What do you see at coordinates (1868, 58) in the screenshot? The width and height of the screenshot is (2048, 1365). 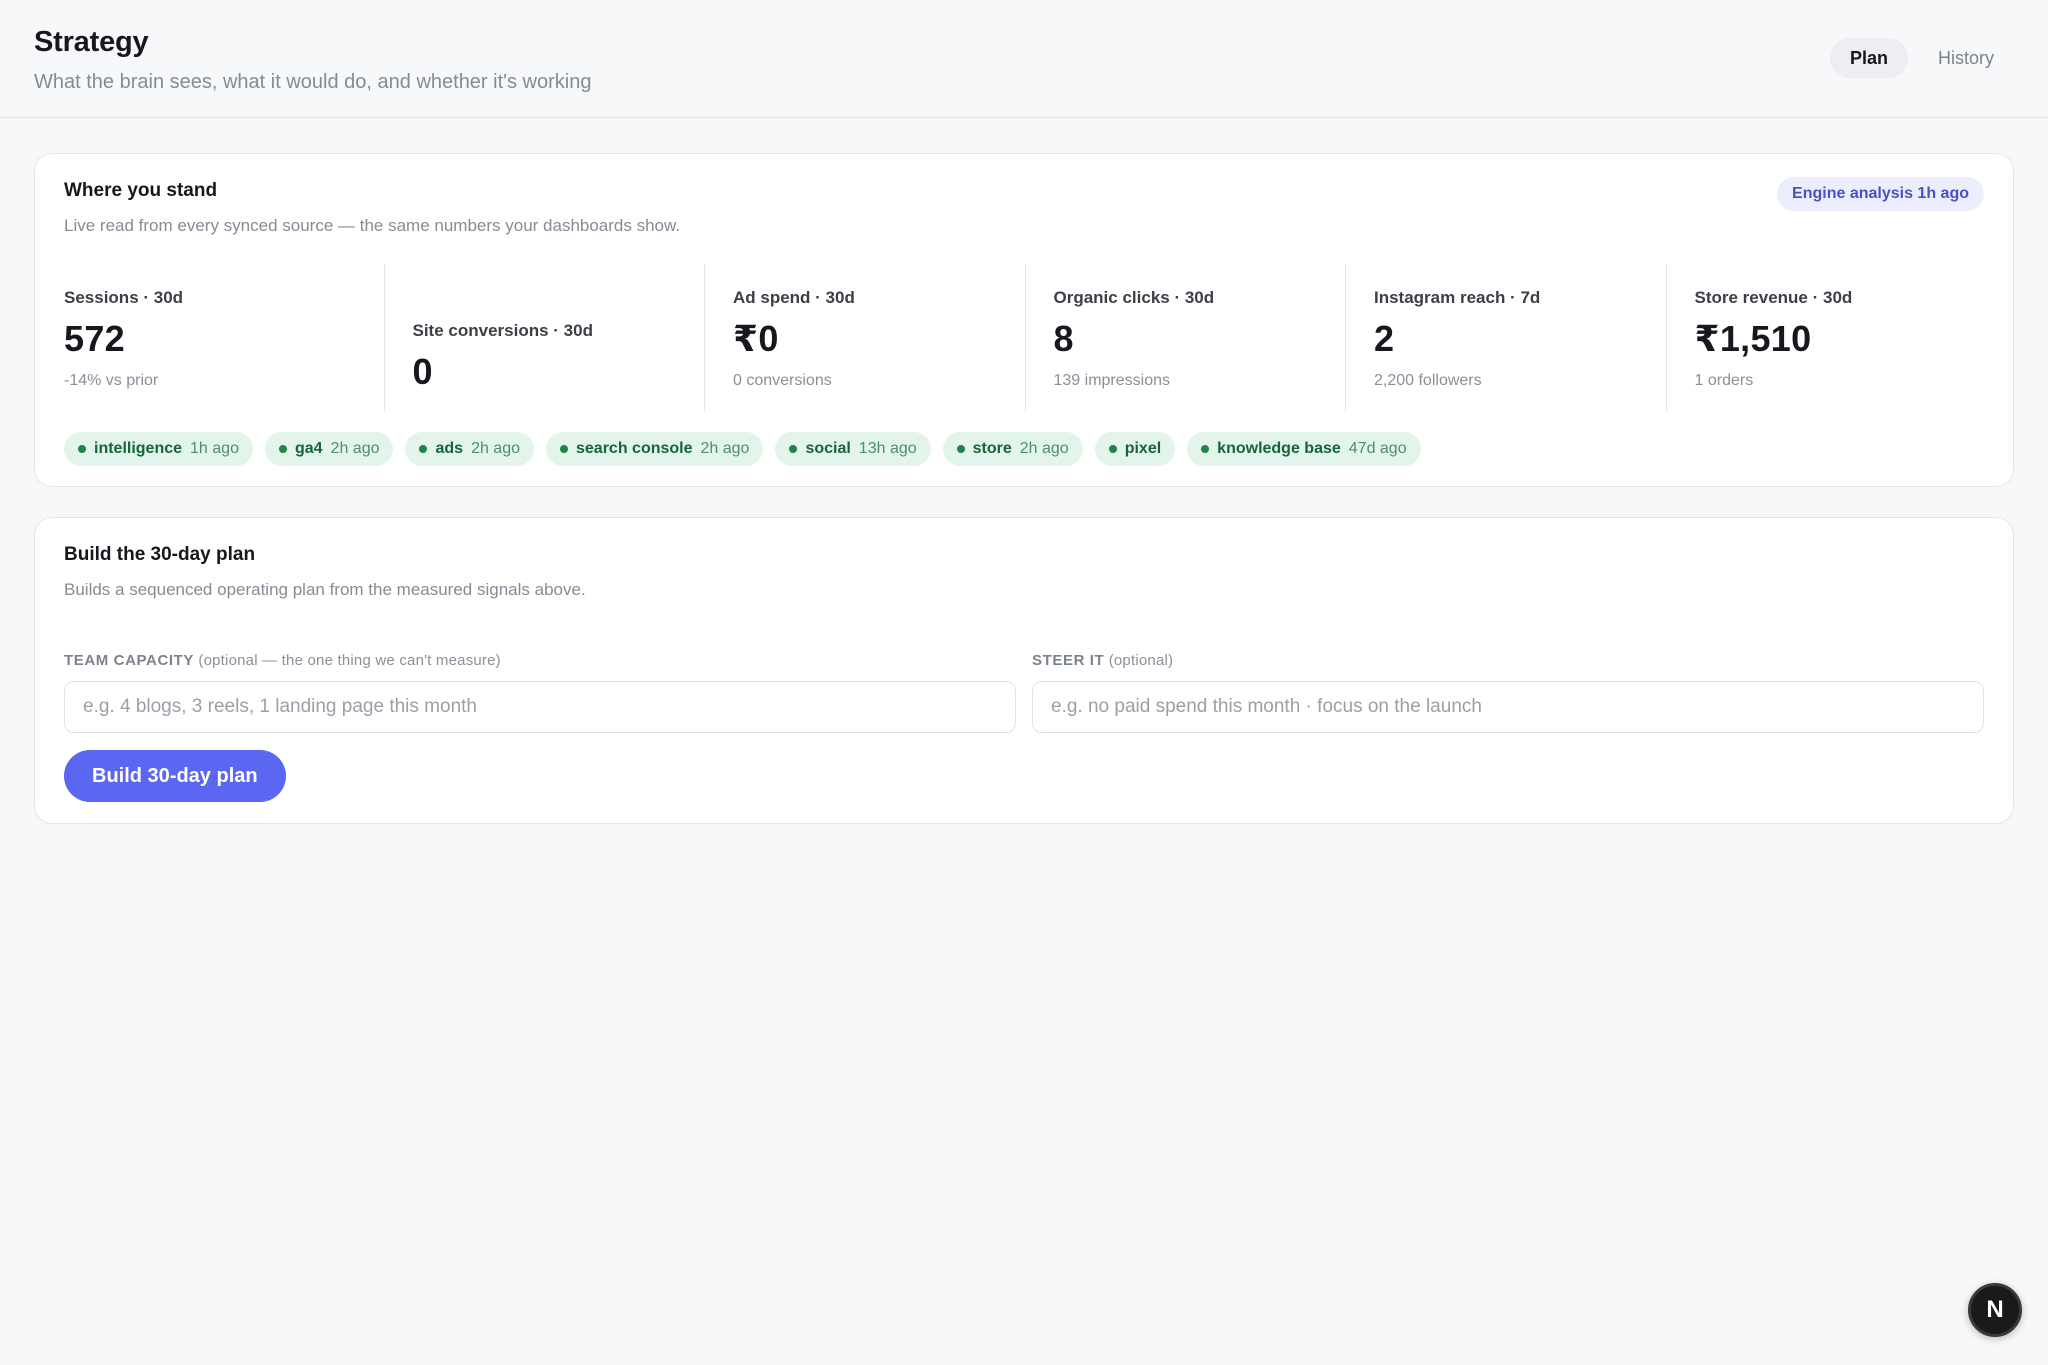 I see `tab-plan: Plan` at bounding box center [1868, 58].